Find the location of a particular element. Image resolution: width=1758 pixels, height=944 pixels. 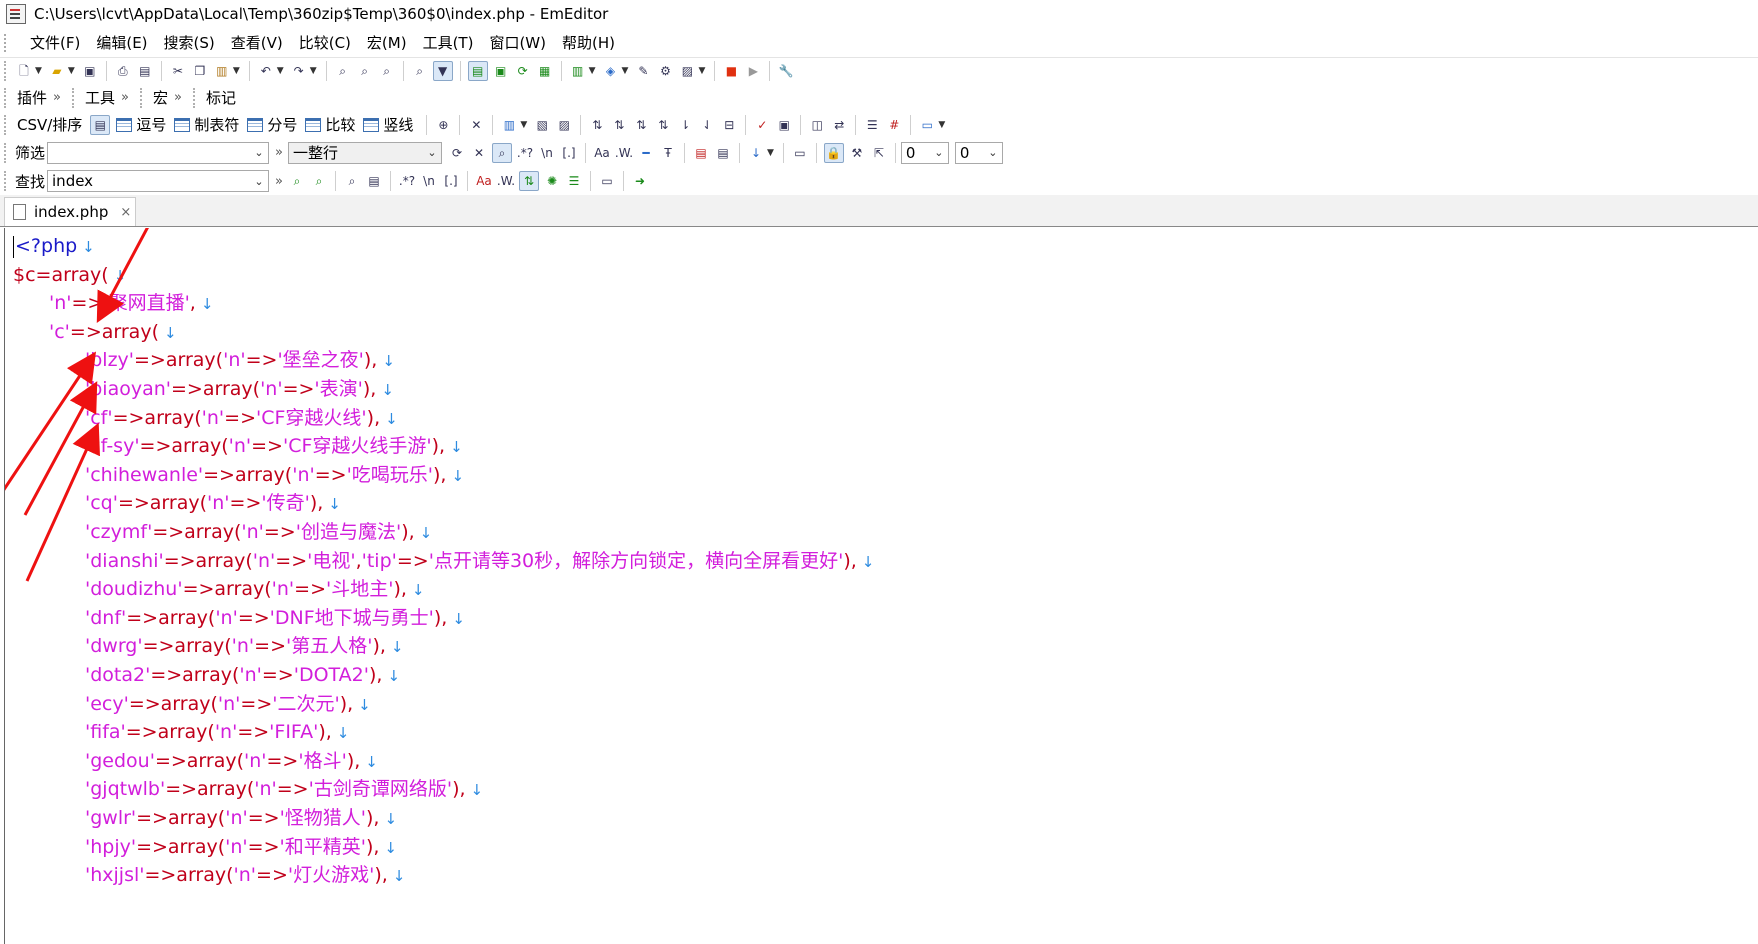

outline-icon: ▣ is located at coordinates (784, 125).